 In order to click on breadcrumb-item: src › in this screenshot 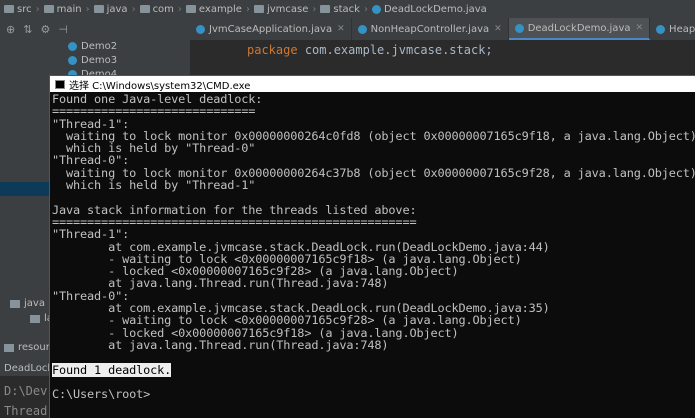, I will do `click(22, 9)`.